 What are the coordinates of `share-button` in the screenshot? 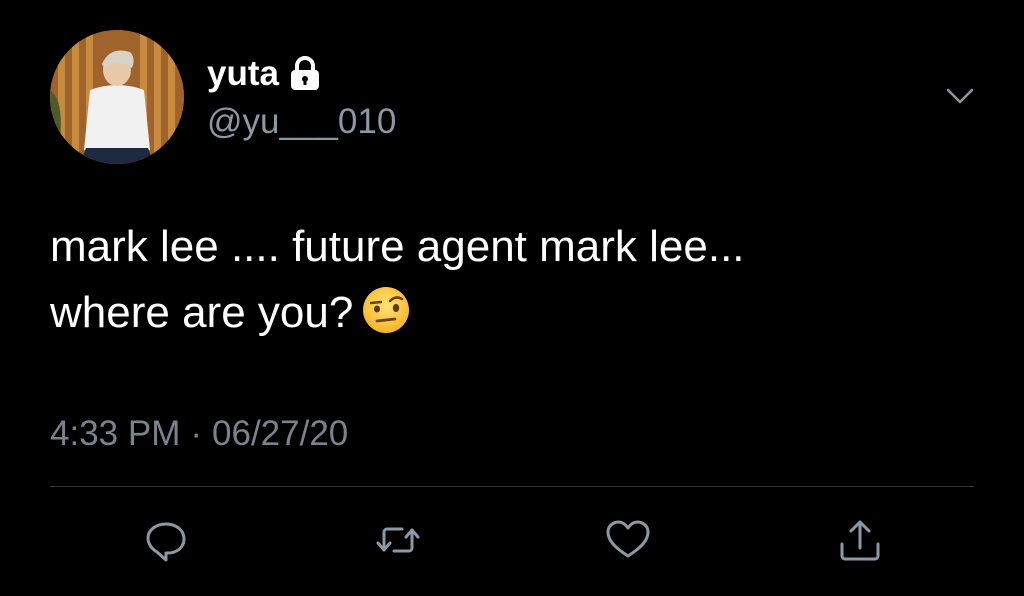 It's located at (860, 540).